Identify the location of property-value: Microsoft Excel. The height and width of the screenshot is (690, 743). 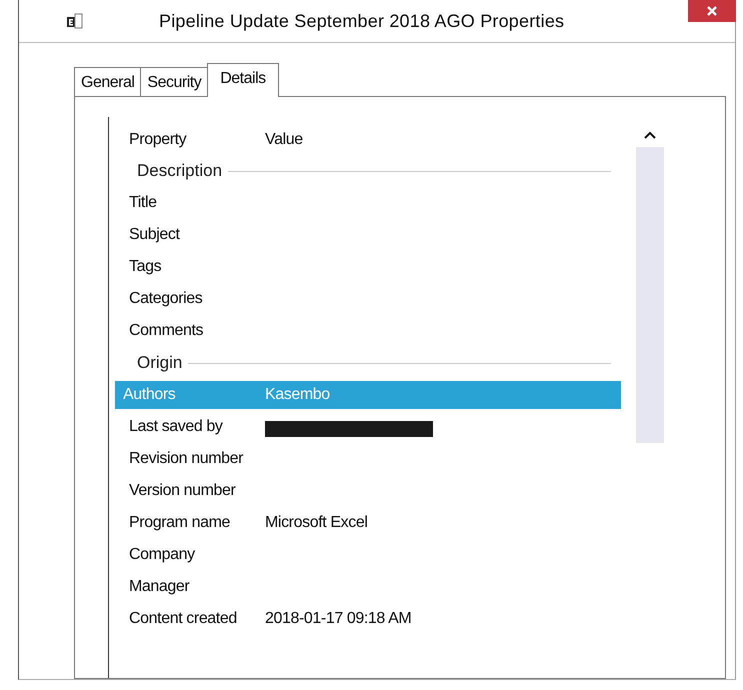
(316, 523).